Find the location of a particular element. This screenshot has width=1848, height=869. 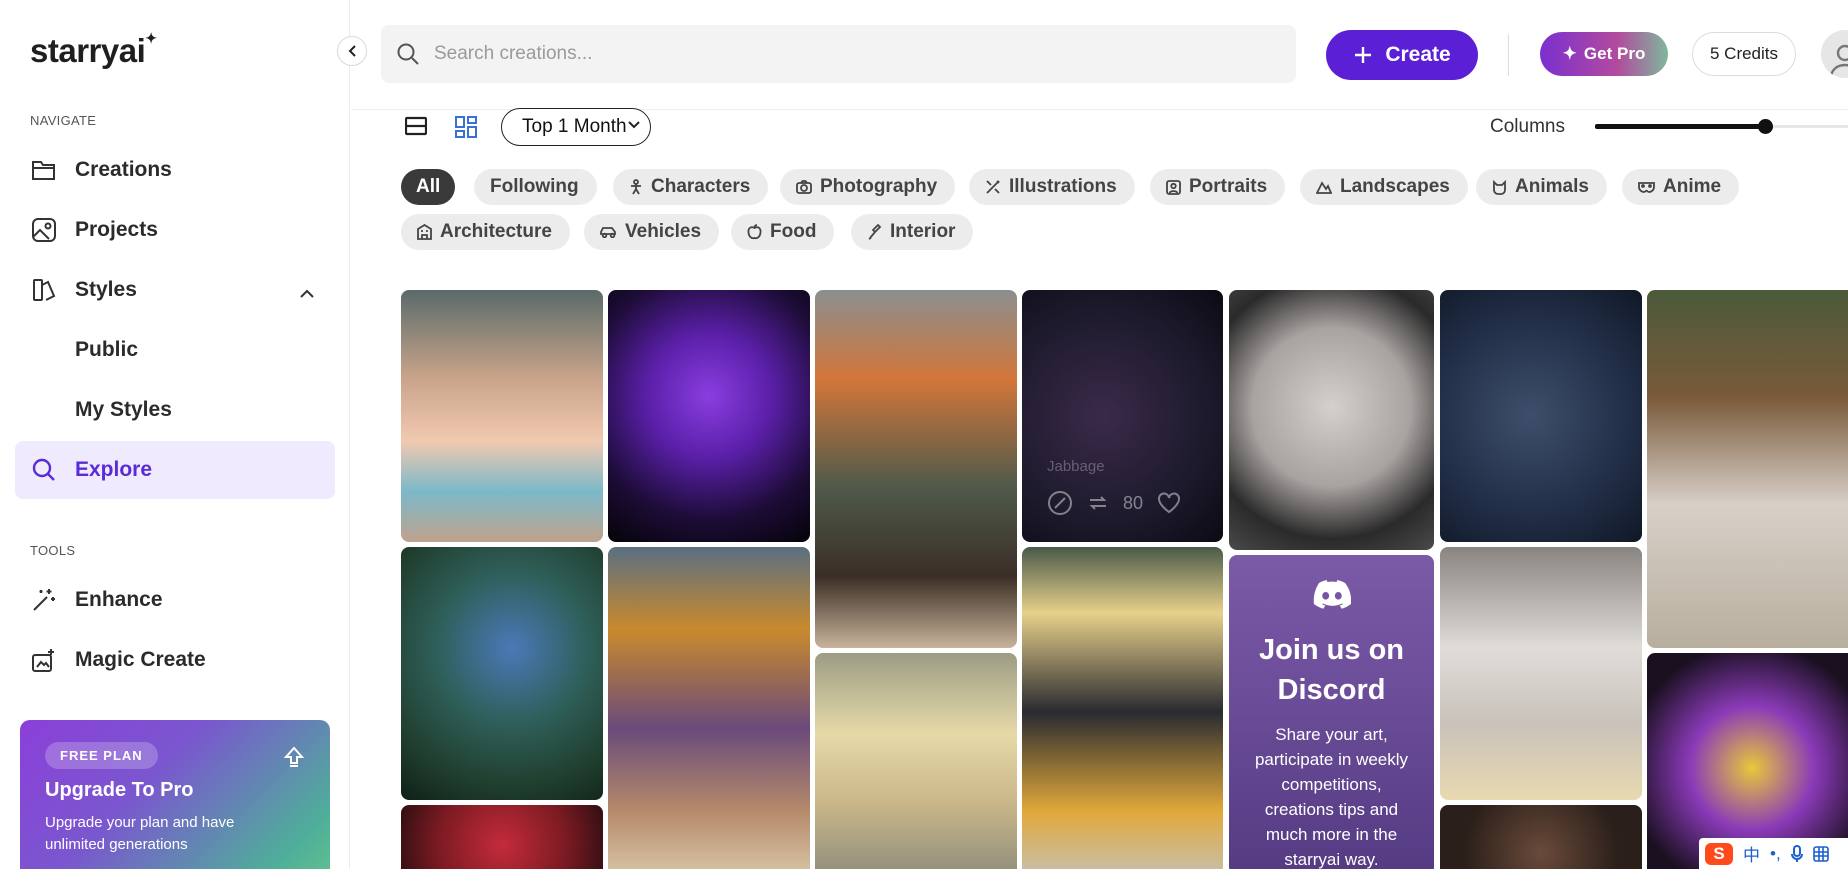

gallery-image-blonde-portrait is located at coordinates (916, 761).